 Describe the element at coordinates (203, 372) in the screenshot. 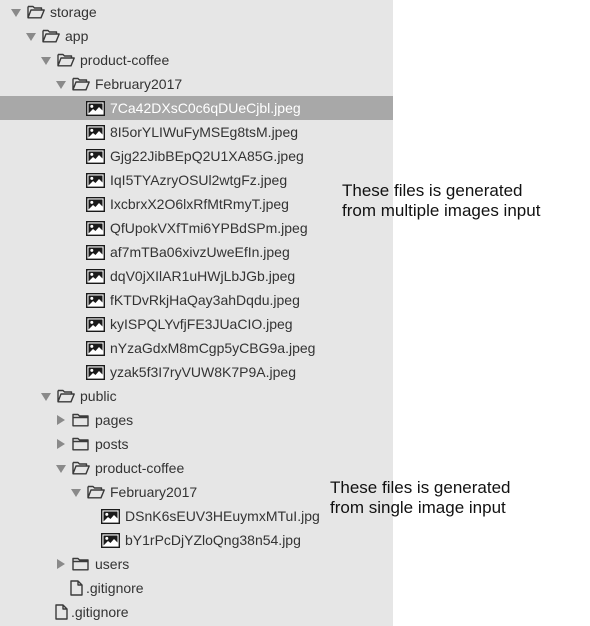

I see `tree-item-label: yzak5f3I7ryVUW8K7P9A.jpeg` at that location.